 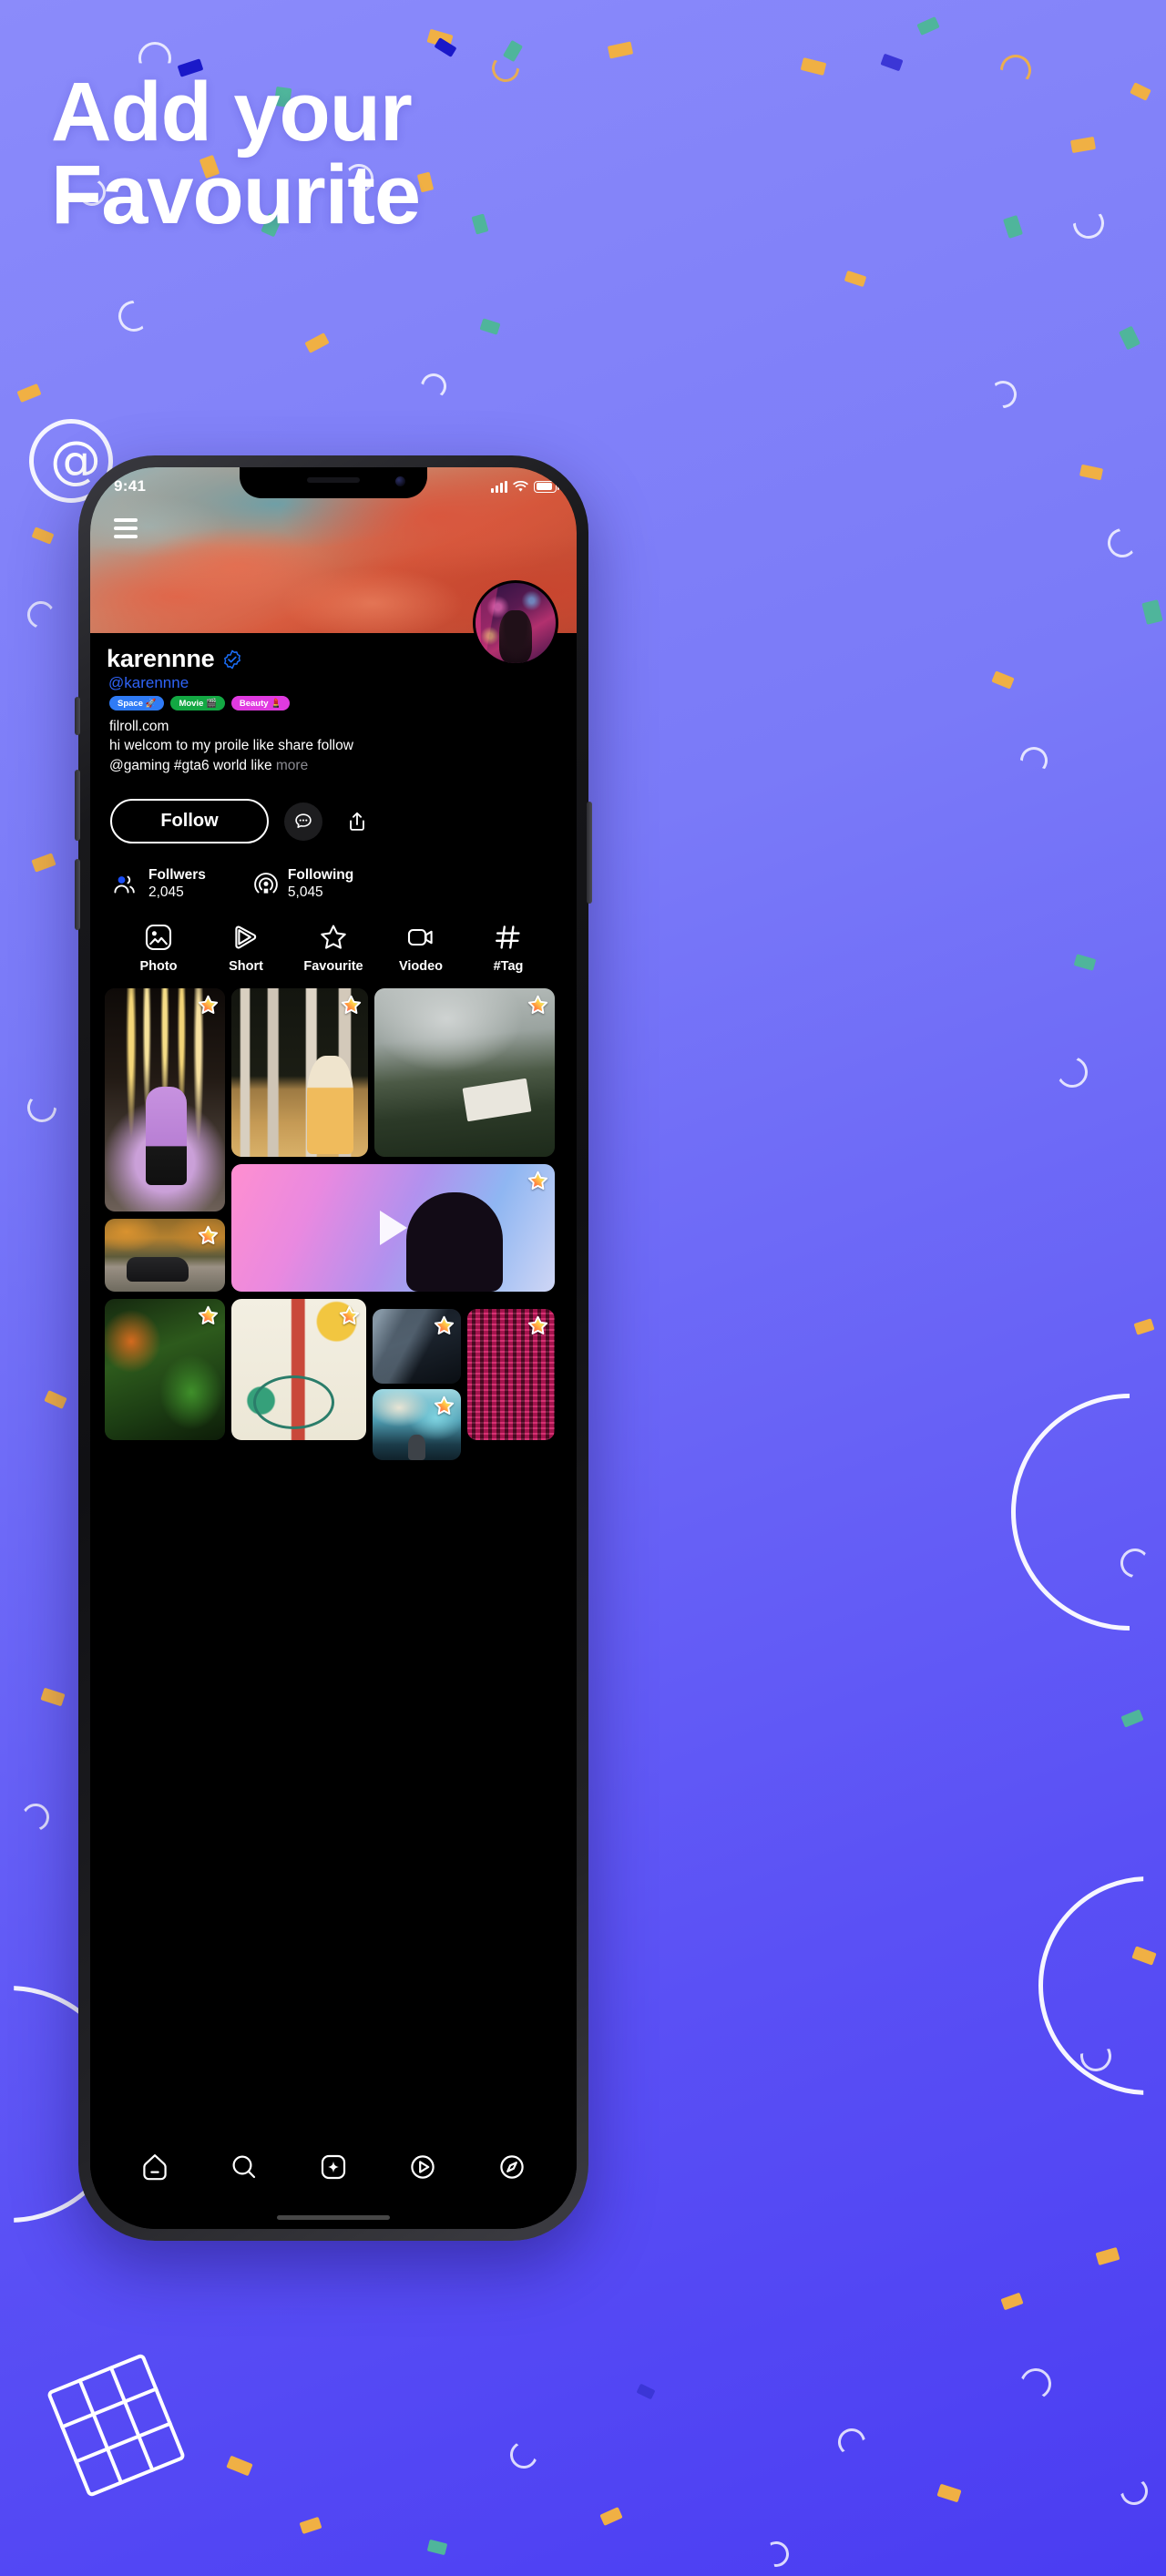 I want to click on post-red-building, so click(x=511, y=1375).